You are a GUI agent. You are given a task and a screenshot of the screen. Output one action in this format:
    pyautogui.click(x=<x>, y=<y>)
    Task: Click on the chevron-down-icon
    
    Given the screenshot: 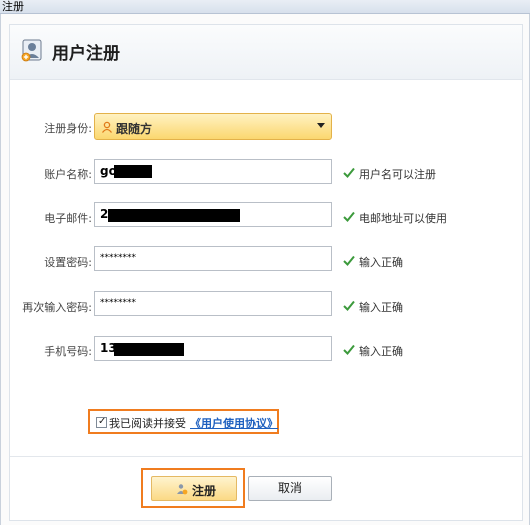 What is the action you would take?
    pyautogui.click(x=321, y=125)
    